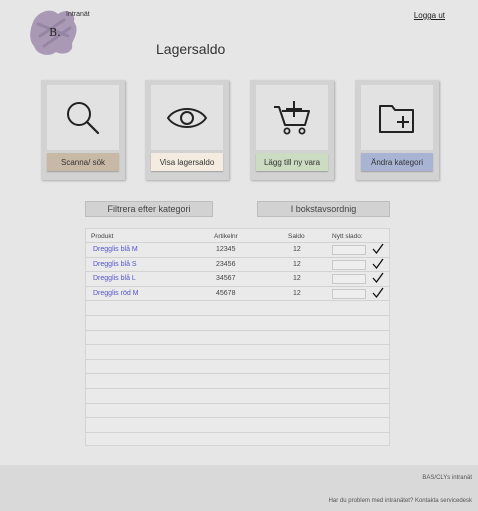 This screenshot has width=478, height=511. What do you see at coordinates (226, 249) in the screenshot?
I see `article-number: 12345` at bounding box center [226, 249].